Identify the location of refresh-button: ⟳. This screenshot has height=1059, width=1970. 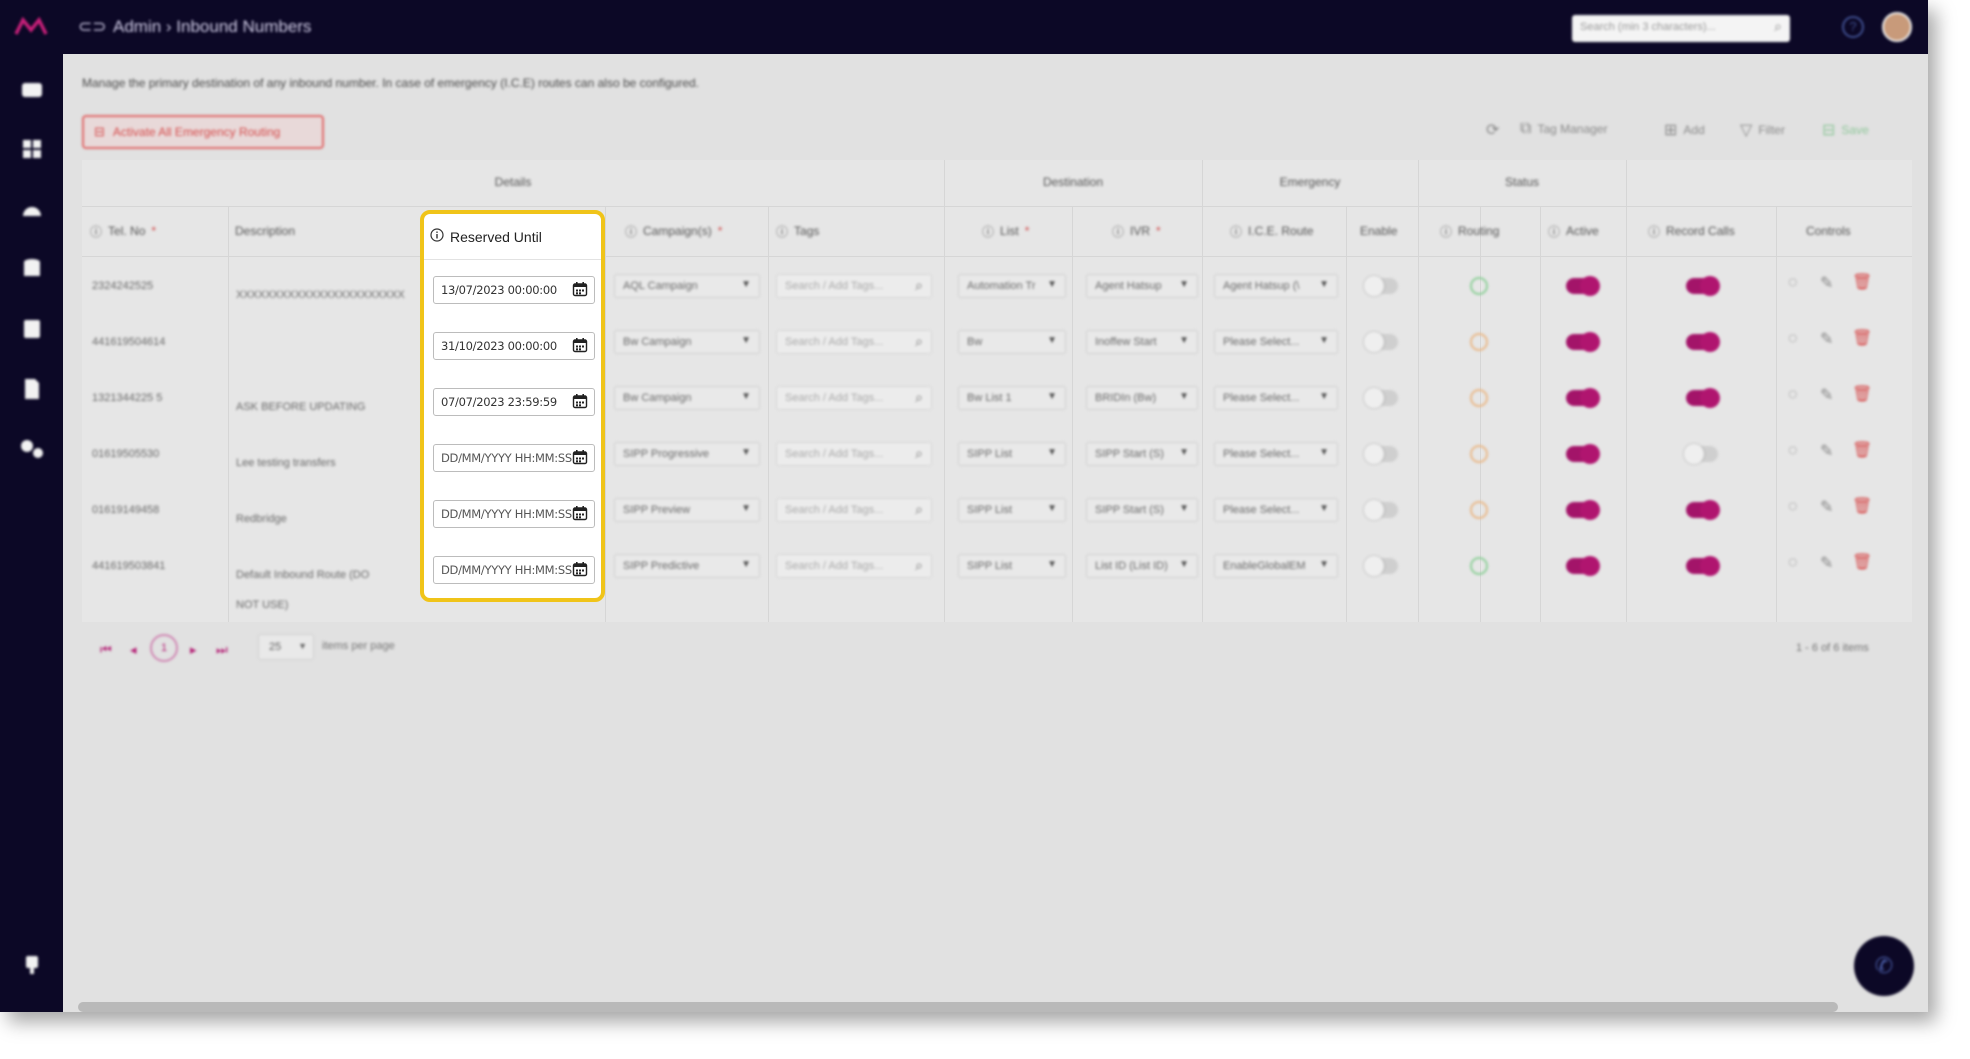
(1492, 130).